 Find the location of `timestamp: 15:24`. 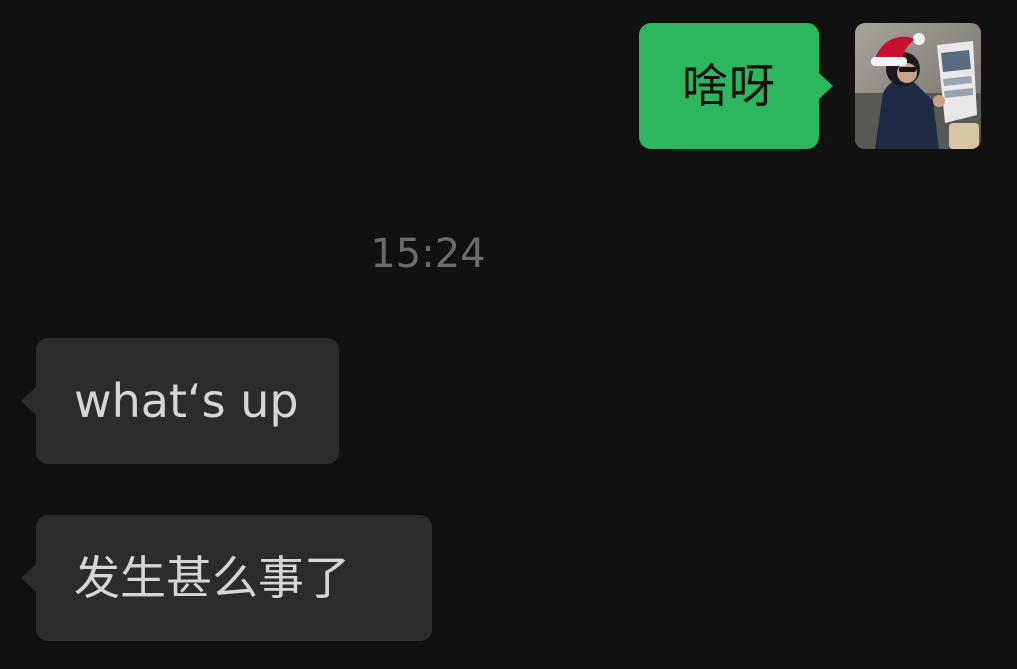

timestamp: 15:24 is located at coordinates (428, 254).